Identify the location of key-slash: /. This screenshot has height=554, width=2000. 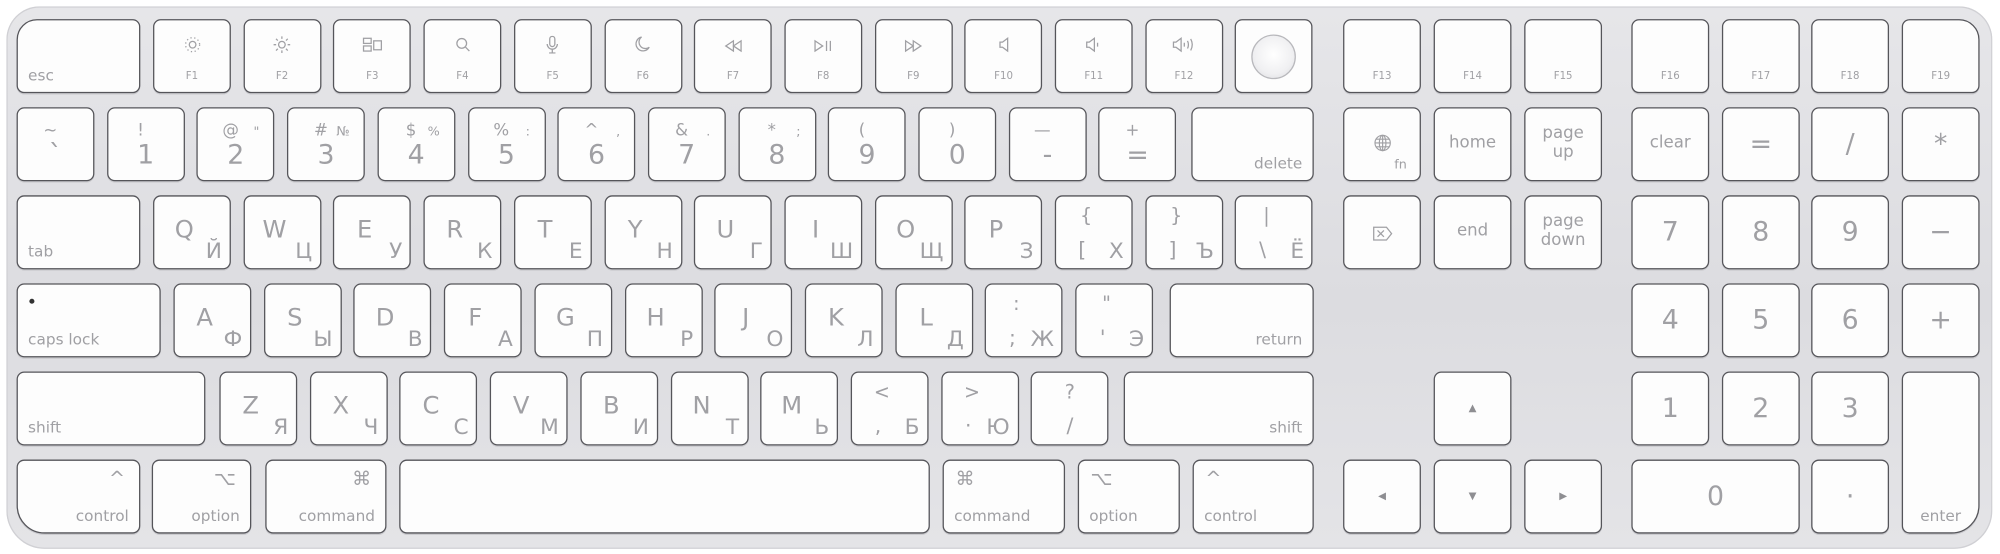
(1850, 144).